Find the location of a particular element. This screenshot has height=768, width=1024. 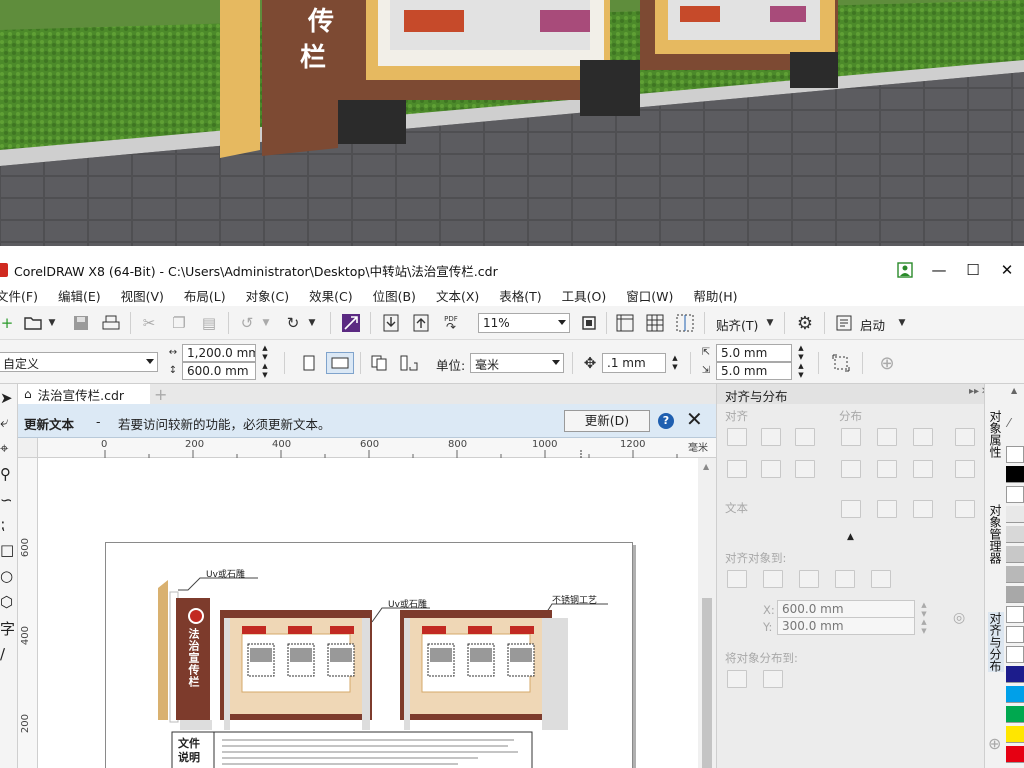

distribute-bottom-icon is located at coordinates (965, 469).